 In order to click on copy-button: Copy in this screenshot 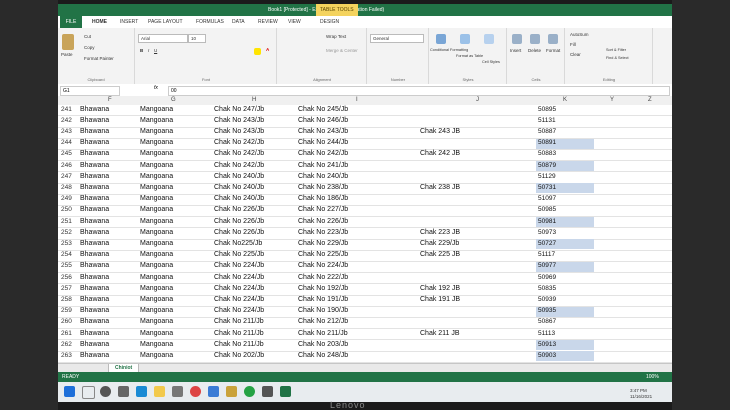, I will do `click(89, 47)`.